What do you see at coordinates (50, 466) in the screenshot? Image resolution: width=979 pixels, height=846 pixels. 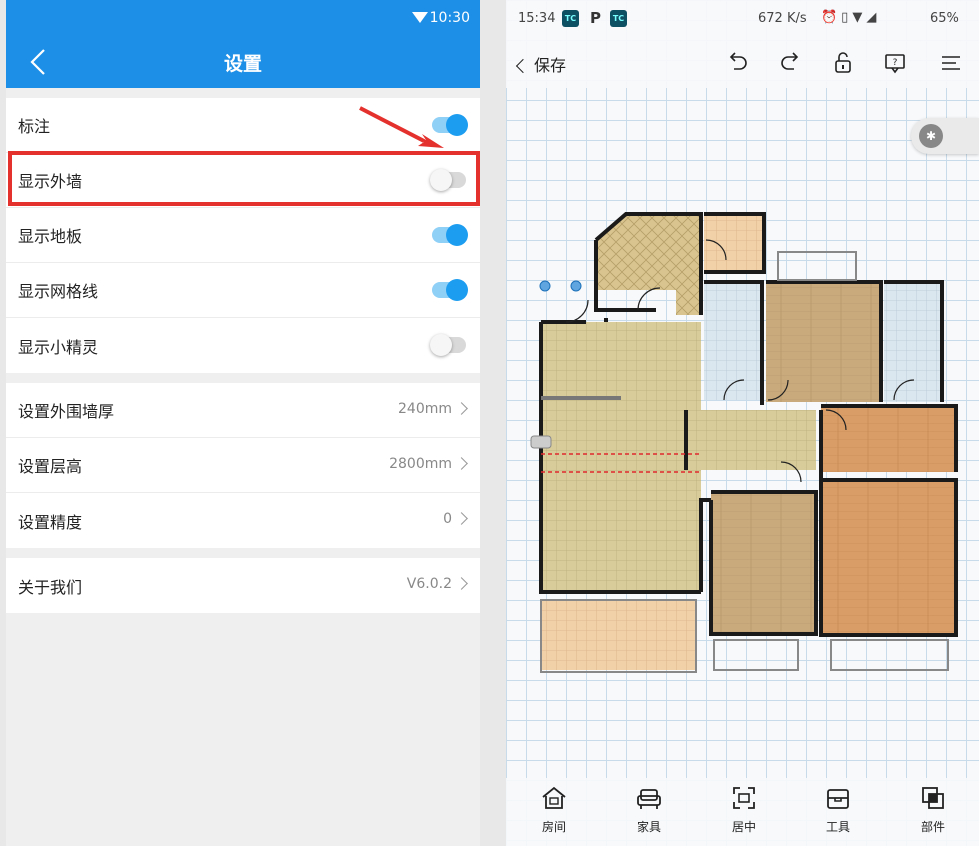 I see `setting-label: 设置层高` at bounding box center [50, 466].